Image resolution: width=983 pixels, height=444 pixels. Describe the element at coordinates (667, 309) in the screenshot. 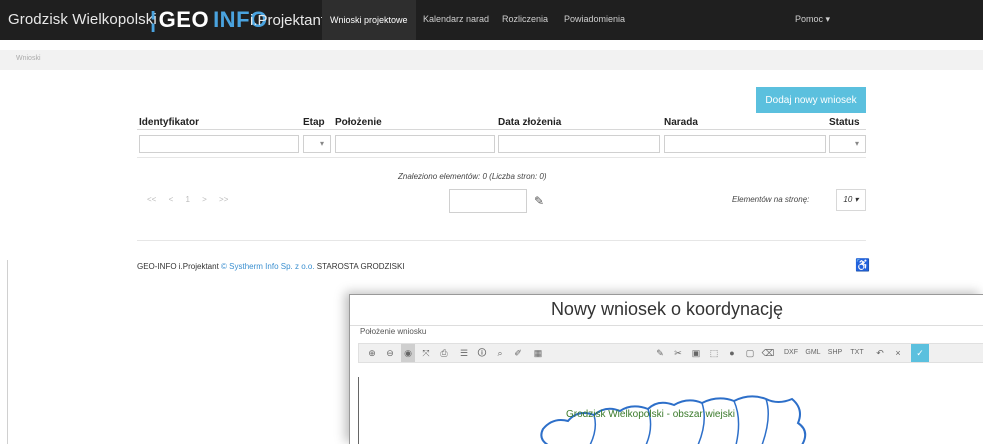

I see `modal-title: Nowy wniosek o koordynację` at that location.